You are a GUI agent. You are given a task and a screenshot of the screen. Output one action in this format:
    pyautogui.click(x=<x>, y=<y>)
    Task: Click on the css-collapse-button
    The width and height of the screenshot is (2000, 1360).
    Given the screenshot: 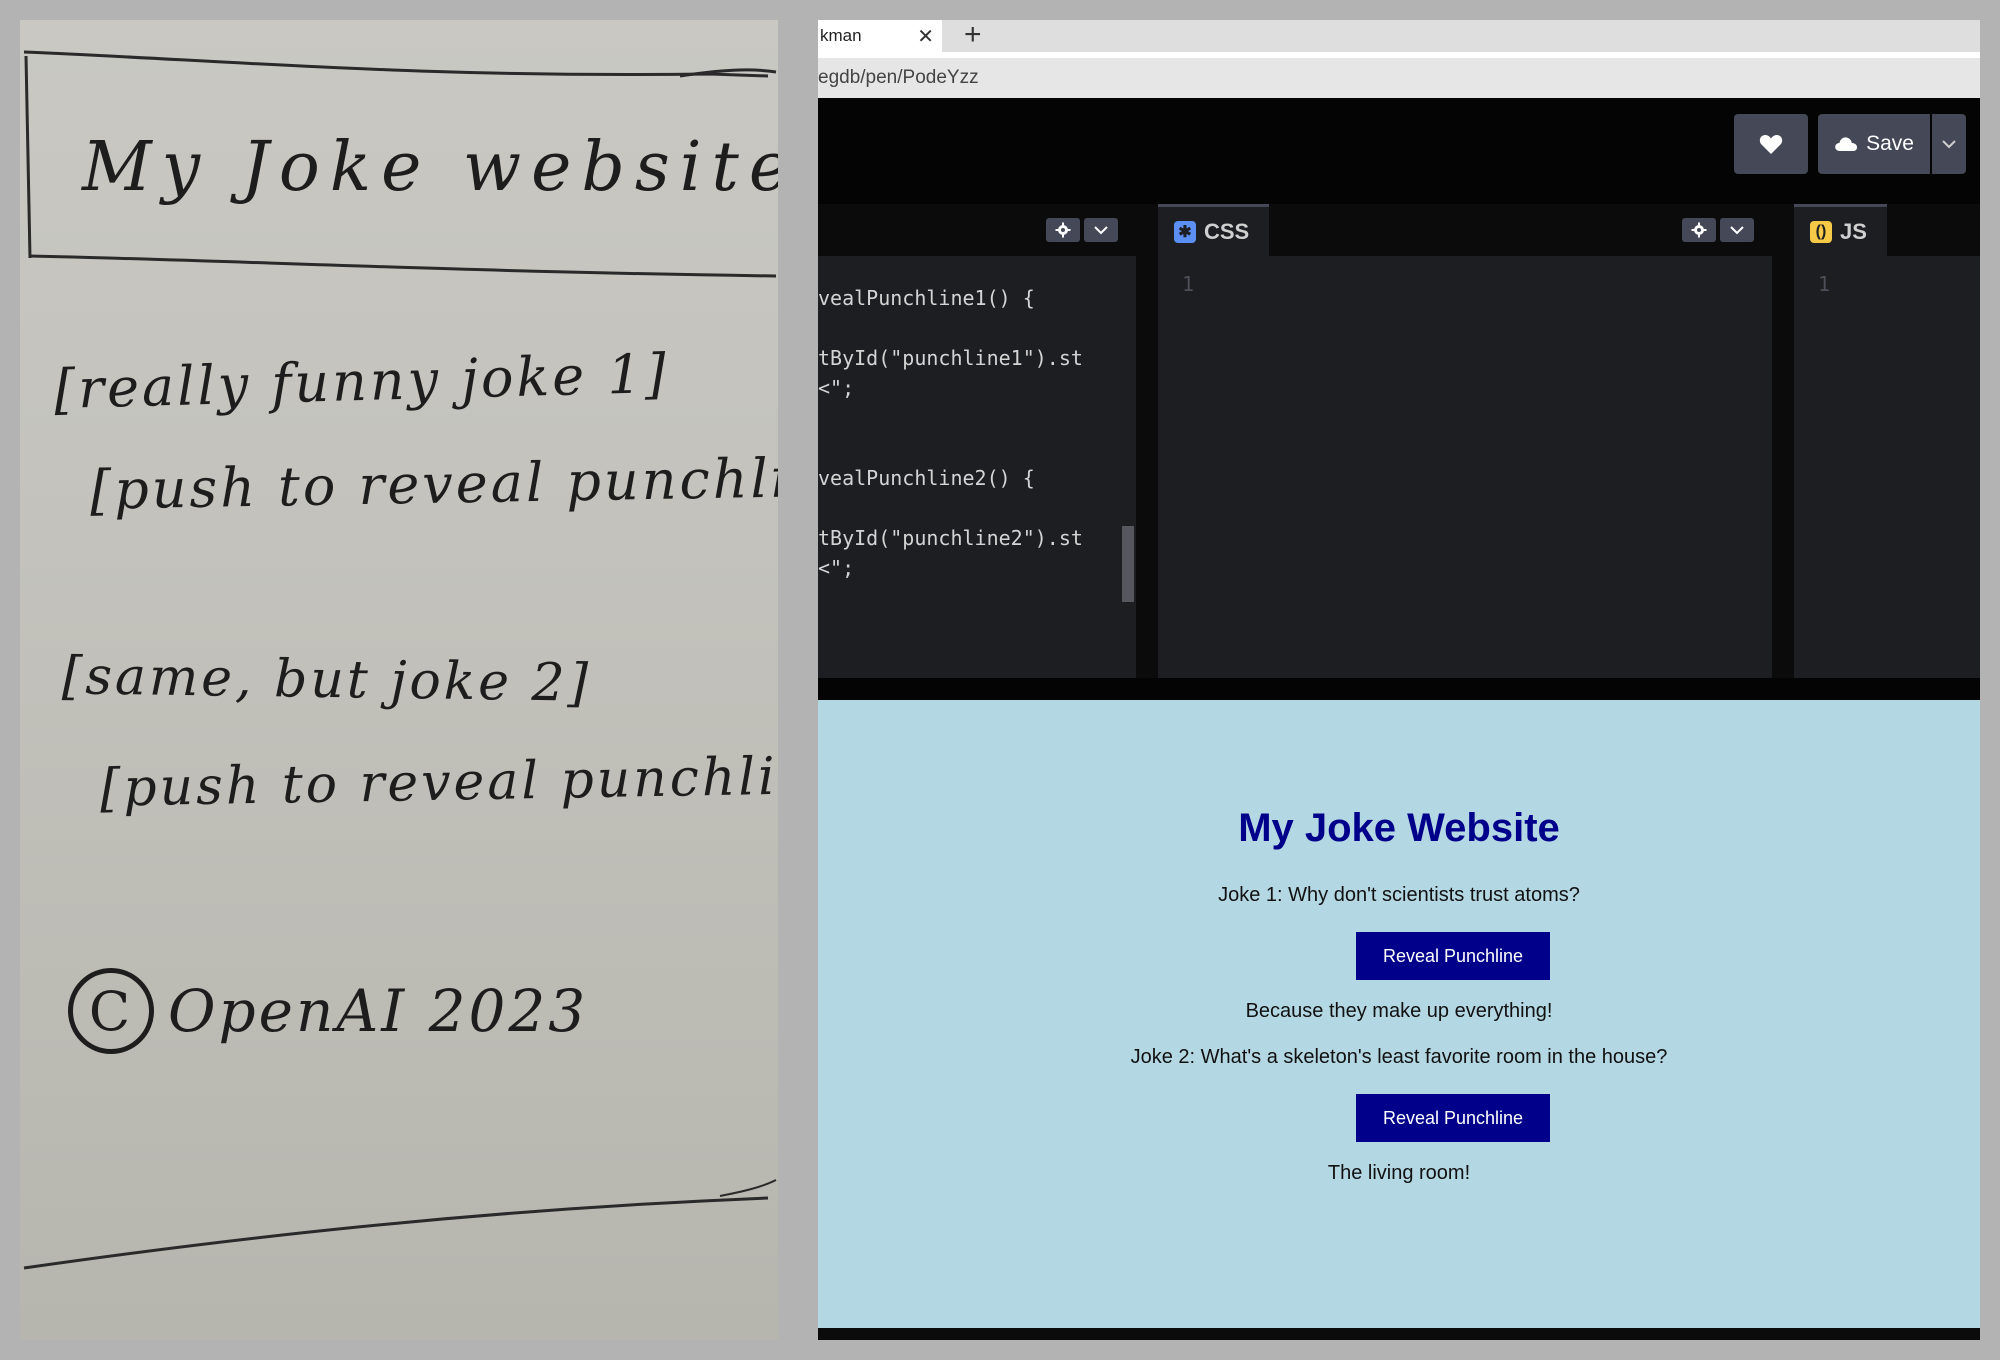 What is the action you would take?
    pyautogui.click(x=1737, y=230)
    